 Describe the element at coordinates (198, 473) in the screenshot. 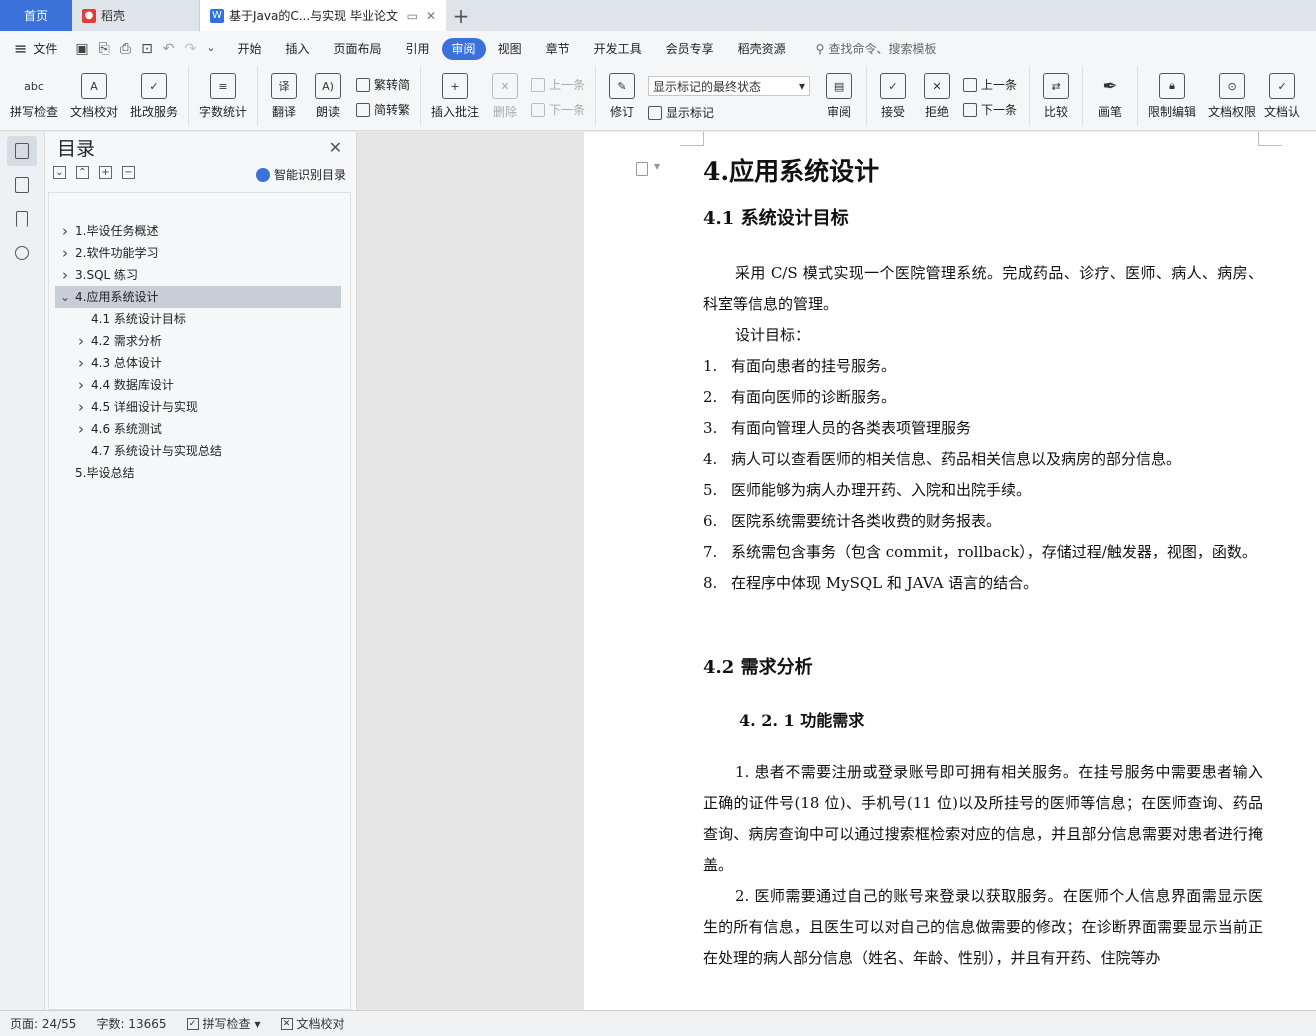

I see `toc-item: 5.毕设总结` at that location.